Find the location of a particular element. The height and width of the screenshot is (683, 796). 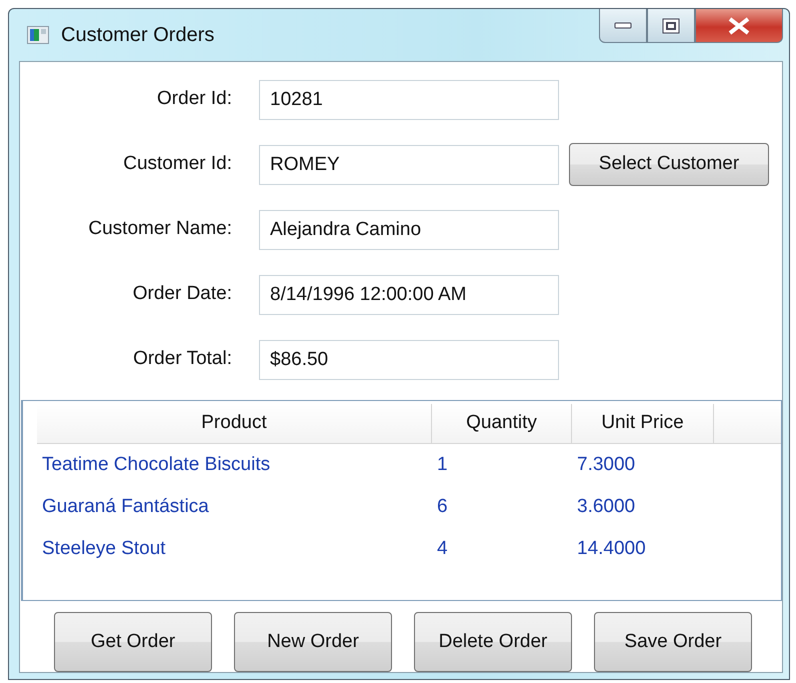

close-icon is located at coordinates (739, 25).